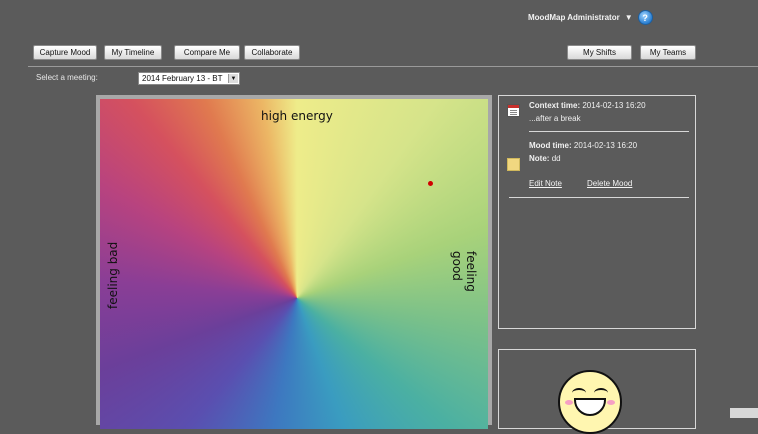 Image resolution: width=758 pixels, height=434 pixels. I want to click on feeling-bad-label: feeling bad, so click(113, 275).